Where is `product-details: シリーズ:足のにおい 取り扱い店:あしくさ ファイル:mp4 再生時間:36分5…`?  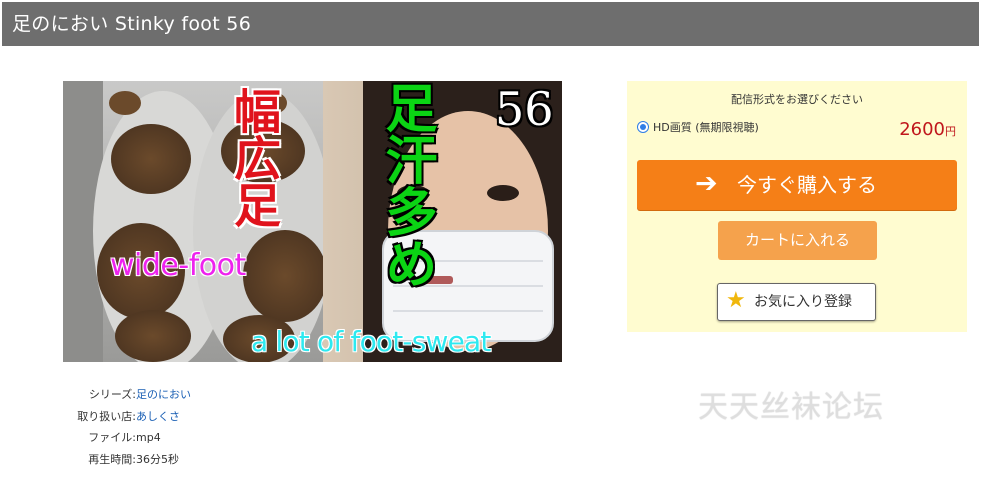 product-details: シリーズ:足のにおい 取り扱い店:あしくさ ファイル:mp4 再生時間:36分5… is located at coordinates (130, 429).